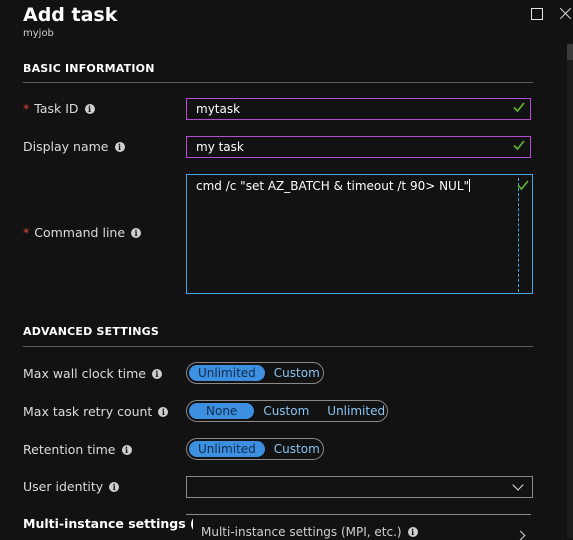  I want to click on display-name-label: Display name i, so click(74, 146).